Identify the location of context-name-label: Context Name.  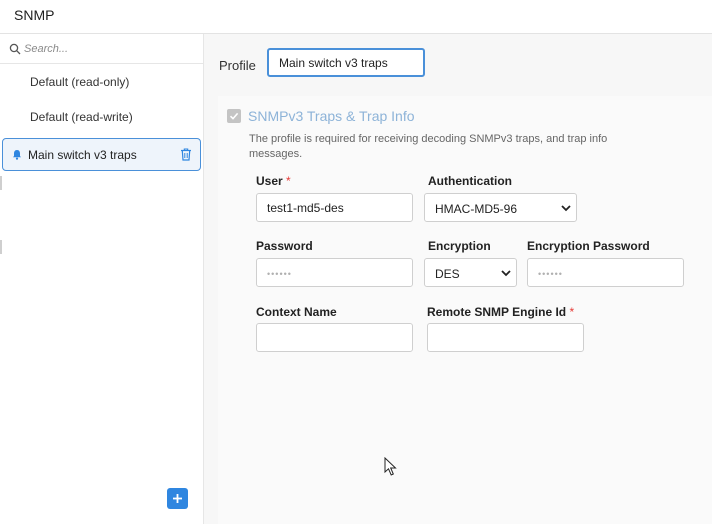
(296, 312).